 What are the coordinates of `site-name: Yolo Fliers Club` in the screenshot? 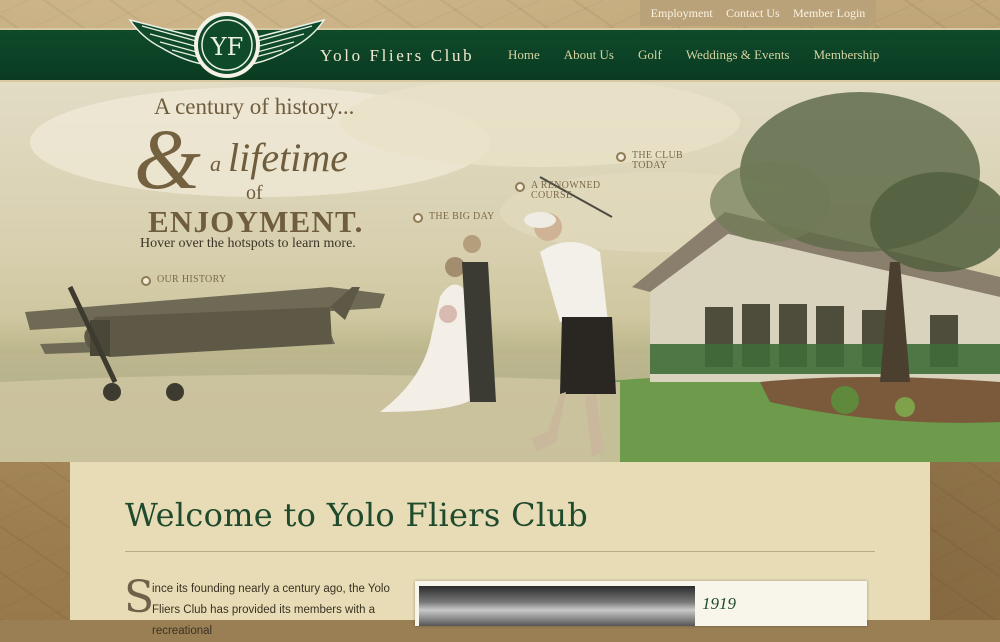 It's located at (397, 55).